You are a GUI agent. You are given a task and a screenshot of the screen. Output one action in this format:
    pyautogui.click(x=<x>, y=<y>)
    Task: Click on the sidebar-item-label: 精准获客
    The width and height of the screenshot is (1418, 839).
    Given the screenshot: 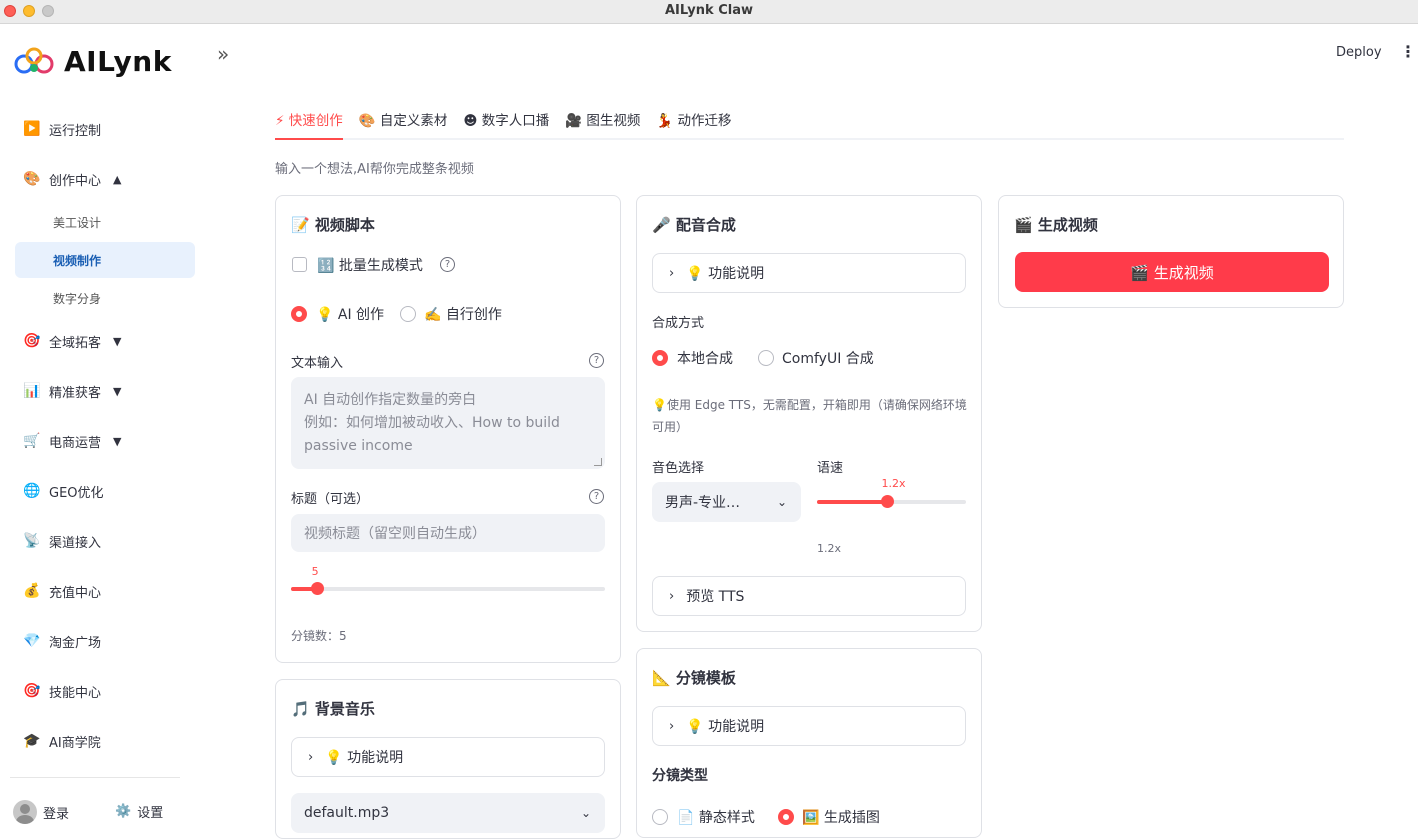 What is the action you would take?
    pyautogui.click(x=75, y=393)
    